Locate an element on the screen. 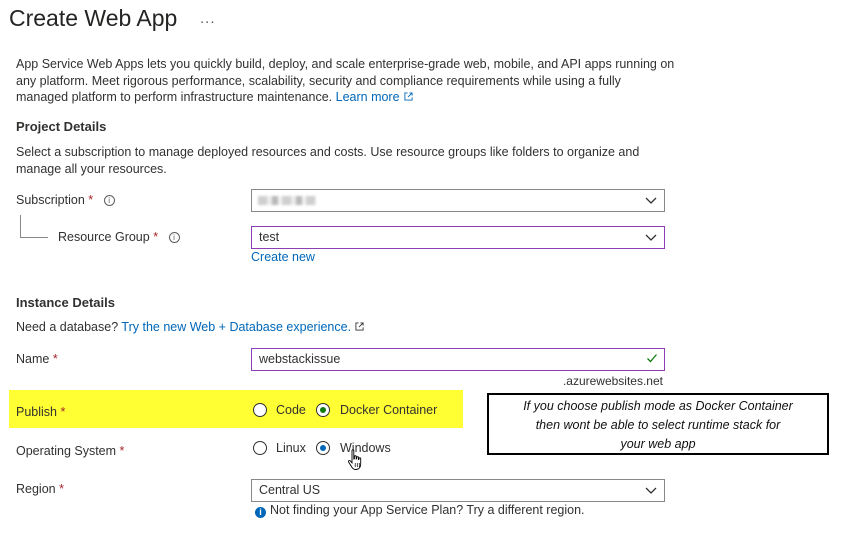  resource-group-label-text: Resource Group is located at coordinates (104, 237).